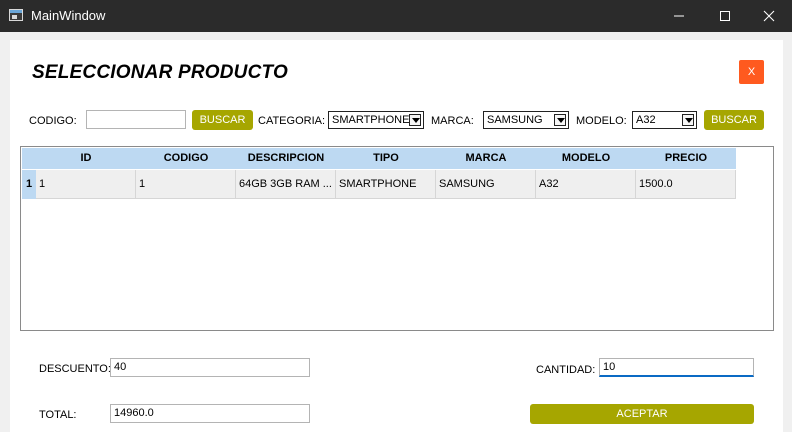 This screenshot has height=432, width=792. Describe the element at coordinates (75, 369) in the screenshot. I see `descuento-label: DESCUENTO:` at that location.